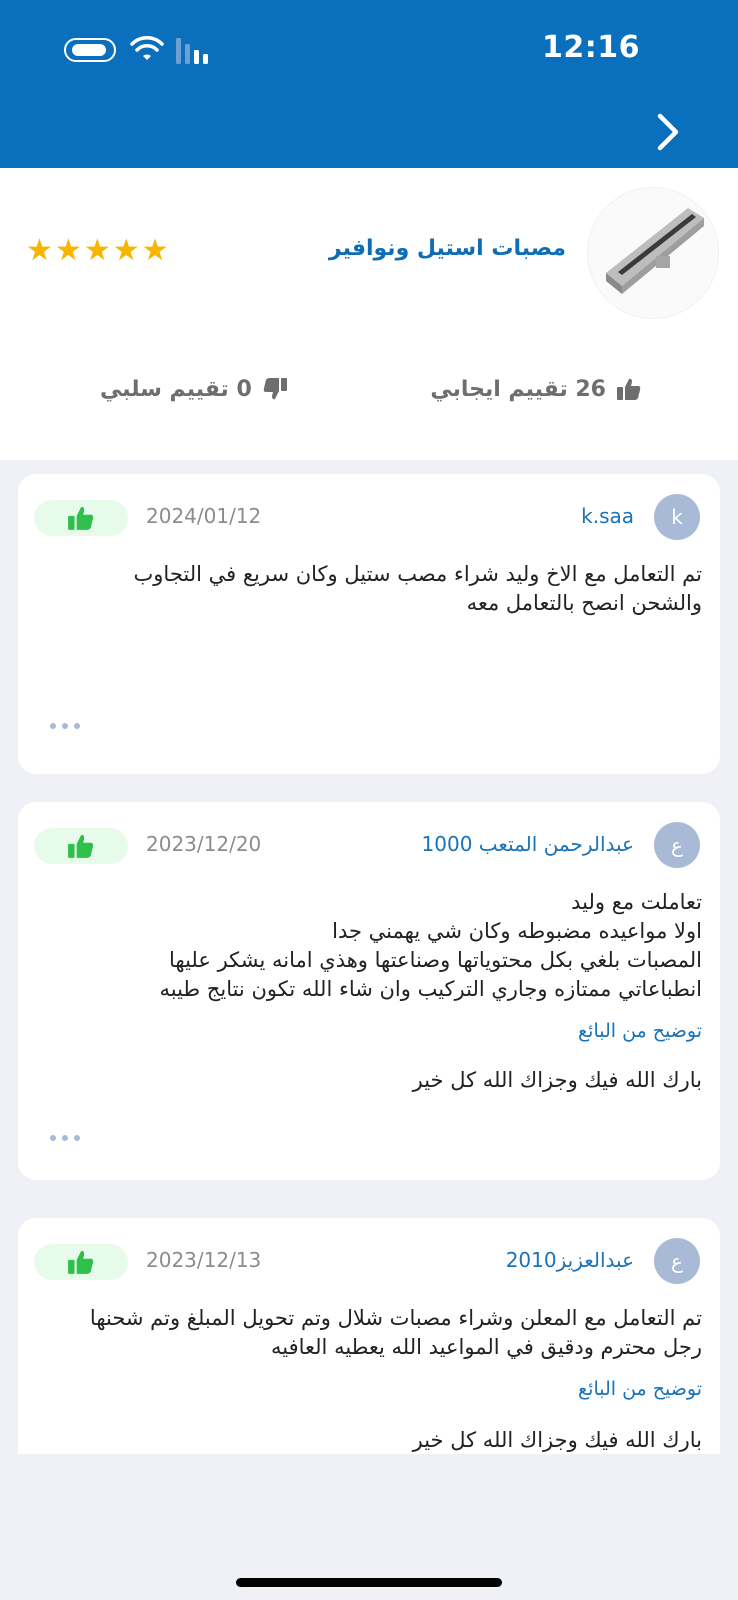  I want to click on review-date: 2023/12/13, so click(204, 1260).